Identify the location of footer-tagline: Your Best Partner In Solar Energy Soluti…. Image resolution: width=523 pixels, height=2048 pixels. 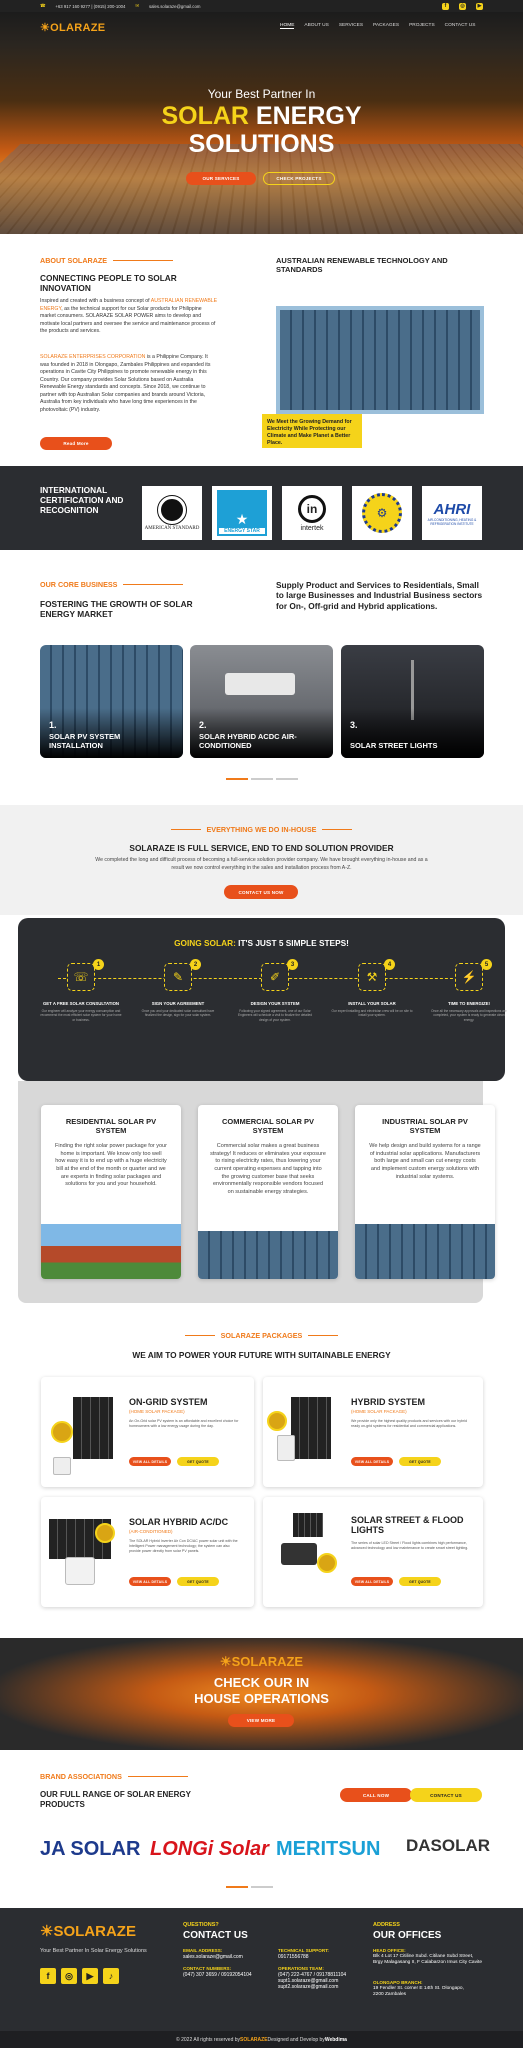
(93, 1951).